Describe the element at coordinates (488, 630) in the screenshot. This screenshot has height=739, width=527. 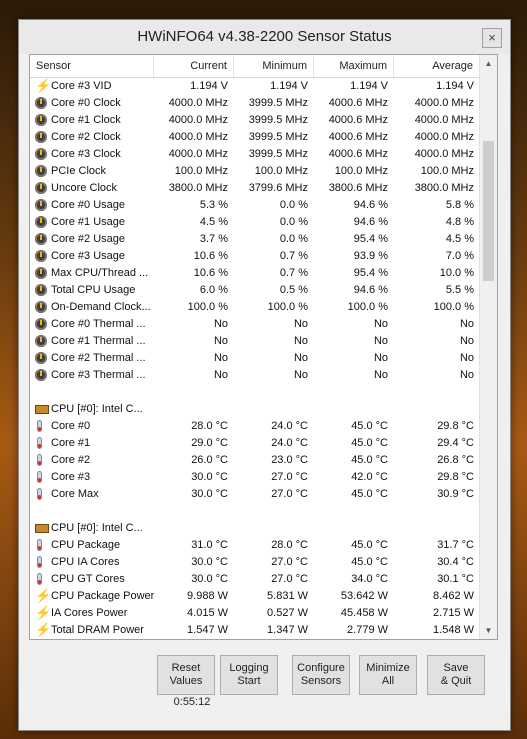
I see `scroll-down-arrow-icon: ▼` at that location.